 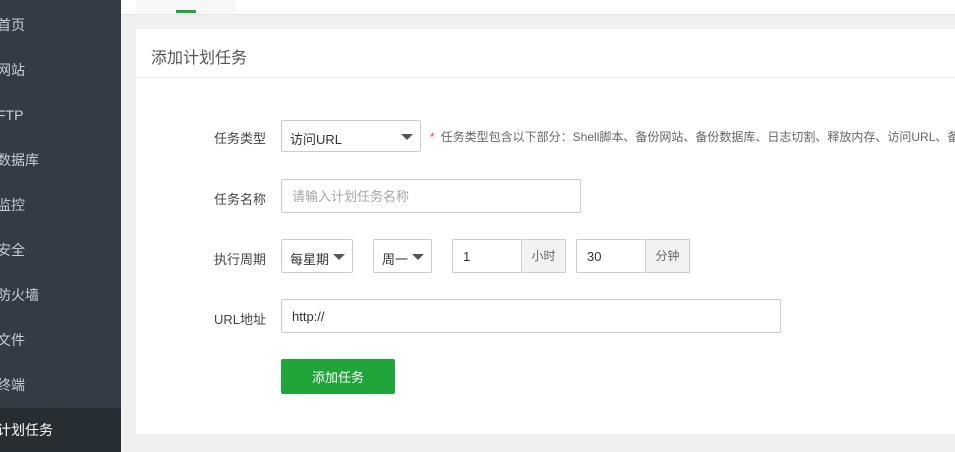 What do you see at coordinates (186, 11) in the screenshot?
I see `active-tab-indicator` at bounding box center [186, 11].